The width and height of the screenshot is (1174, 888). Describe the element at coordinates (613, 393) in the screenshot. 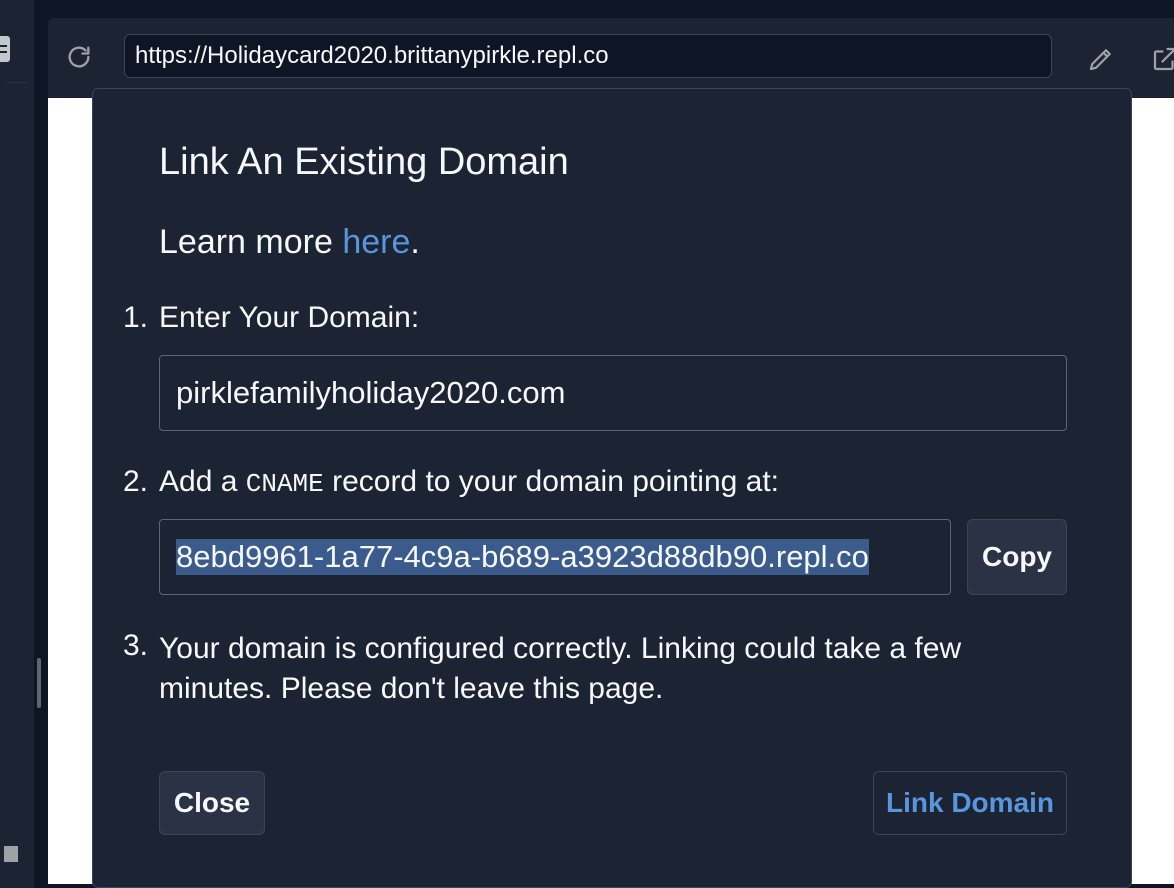

I see `domain-input: pirklefamilyholiday2020.com` at that location.